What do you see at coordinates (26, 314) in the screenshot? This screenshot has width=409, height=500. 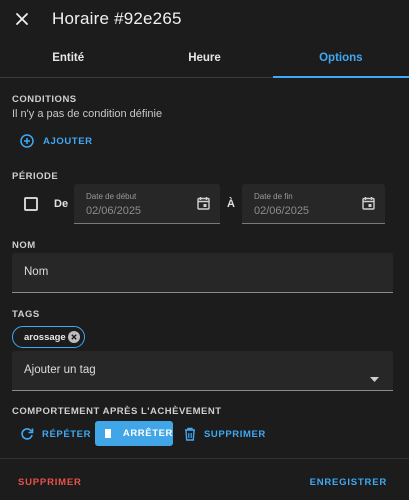 I see `tags-label: TAGS` at bounding box center [26, 314].